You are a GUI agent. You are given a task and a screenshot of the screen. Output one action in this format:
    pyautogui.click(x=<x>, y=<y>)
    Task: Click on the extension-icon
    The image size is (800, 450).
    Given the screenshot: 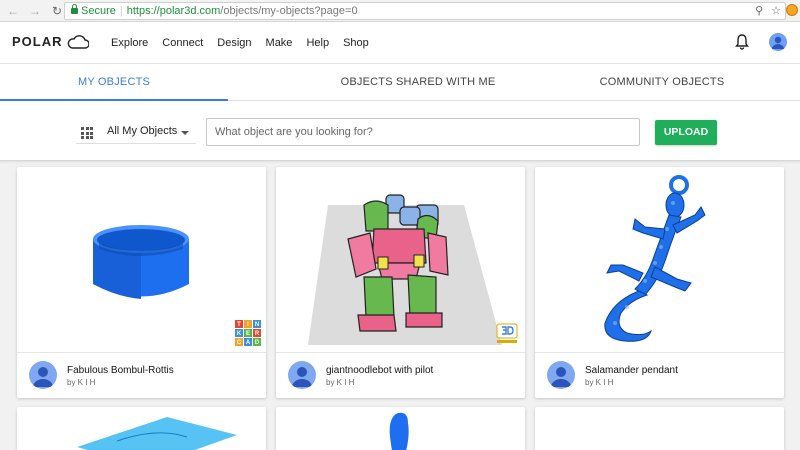 What is the action you would take?
    pyautogui.click(x=792, y=10)
    